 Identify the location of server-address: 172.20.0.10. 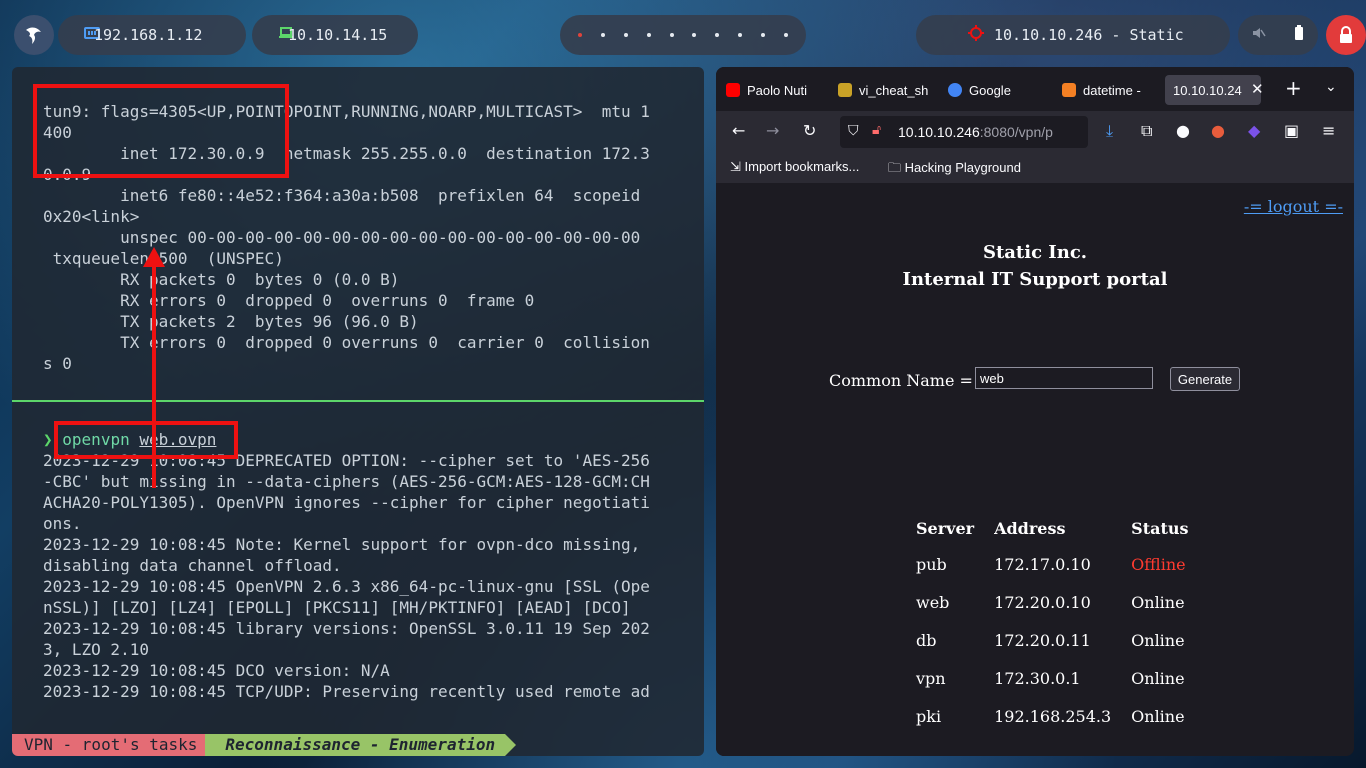
(1042, 602).